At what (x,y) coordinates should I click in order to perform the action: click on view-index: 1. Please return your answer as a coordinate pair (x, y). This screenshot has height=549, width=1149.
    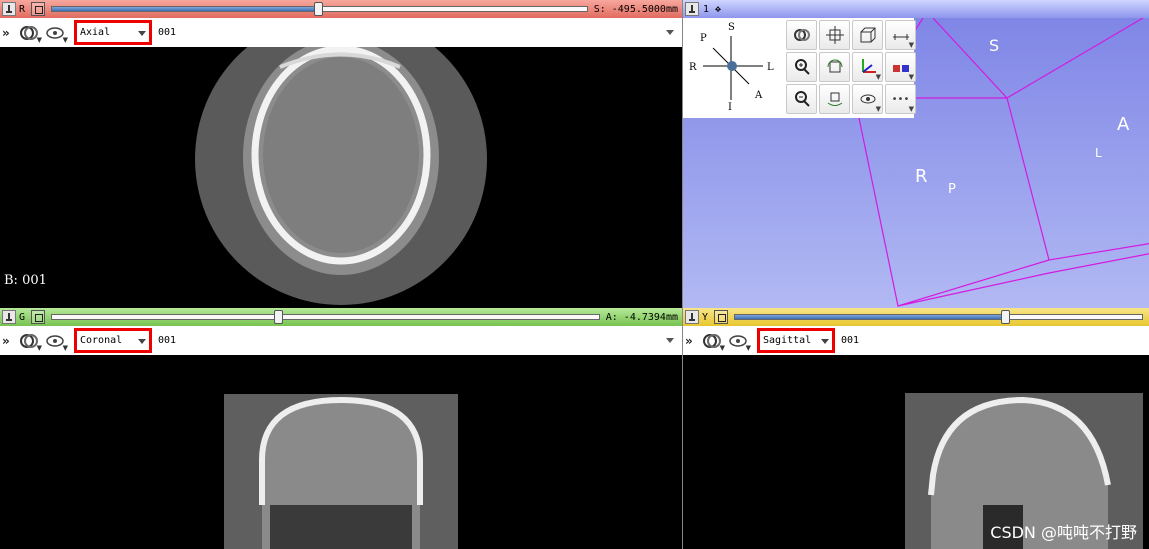
    Looking at the image, I should click on (706, 9).